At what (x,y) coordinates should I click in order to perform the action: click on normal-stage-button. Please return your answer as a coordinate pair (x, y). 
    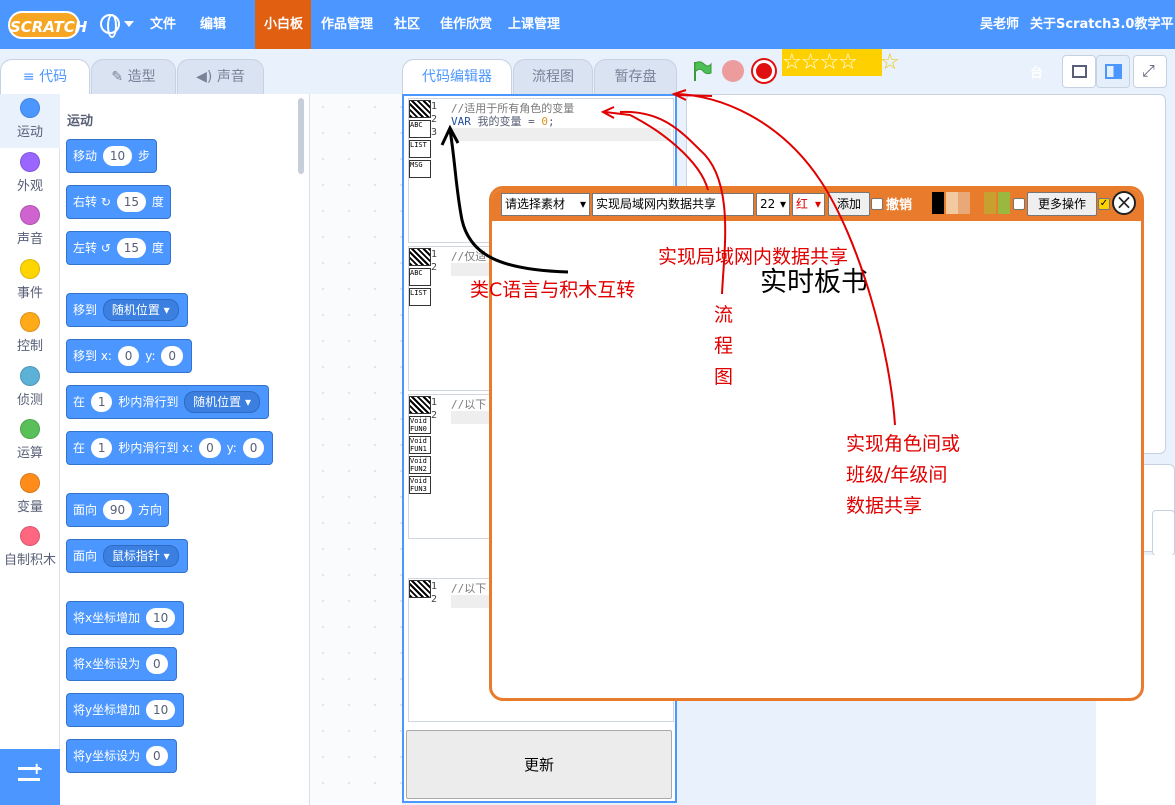
    Looking at the image, I should click on (1113, 71).